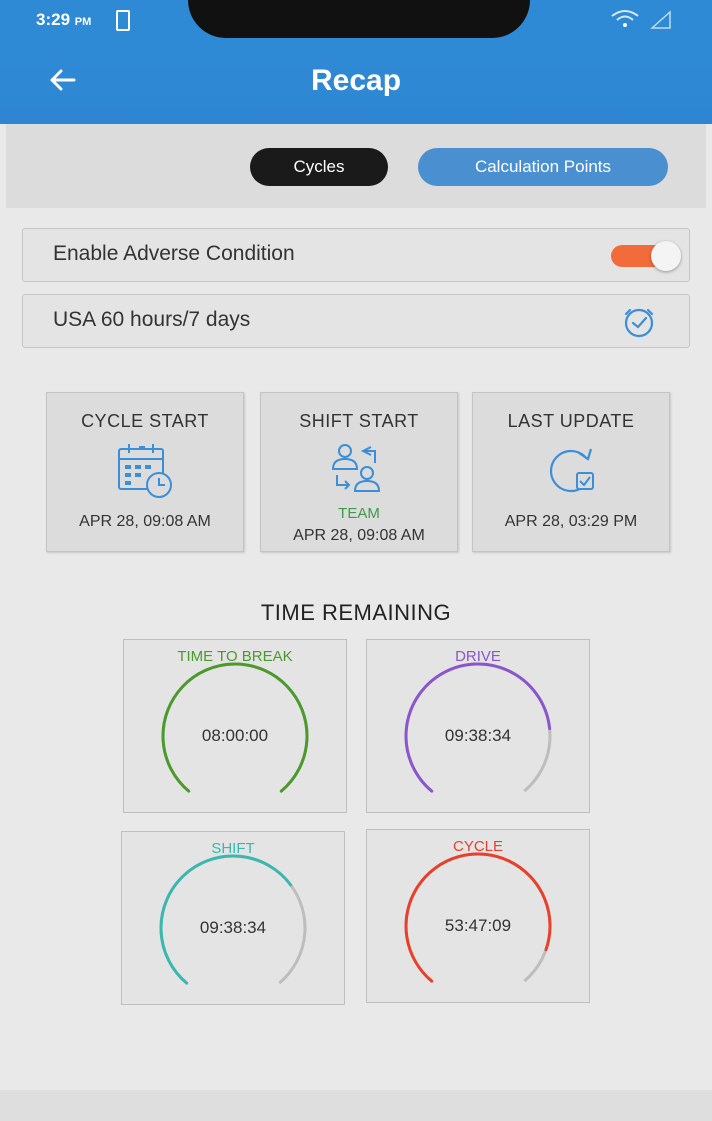 This screenshot has width=712, height=1121. I want to click on cycle-start-title: CYCLE START, so click(145, 421).